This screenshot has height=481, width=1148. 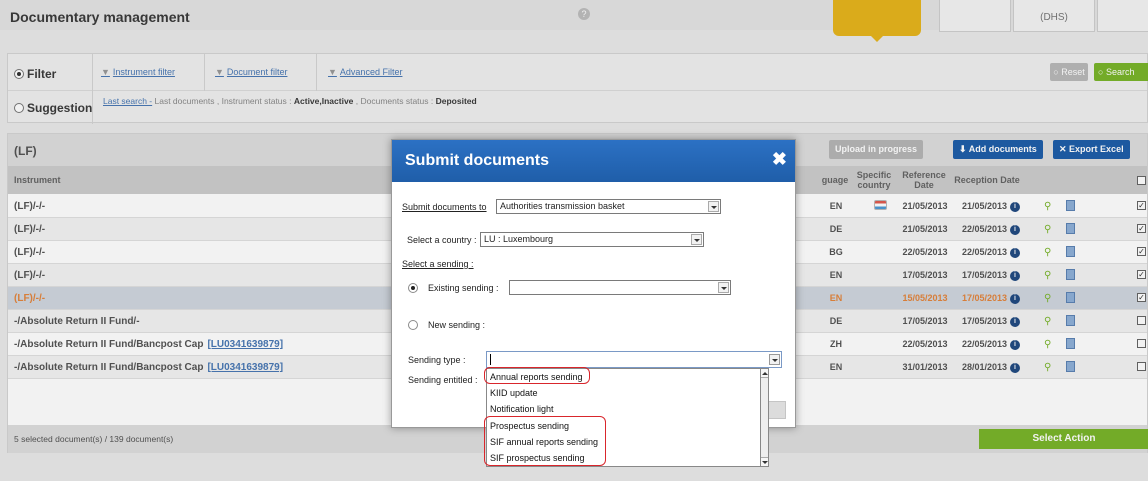 What do you see at coordinates (764, 373) in the screenshot?
I see `scroll-up-icon` at bounding box center [764, 373].